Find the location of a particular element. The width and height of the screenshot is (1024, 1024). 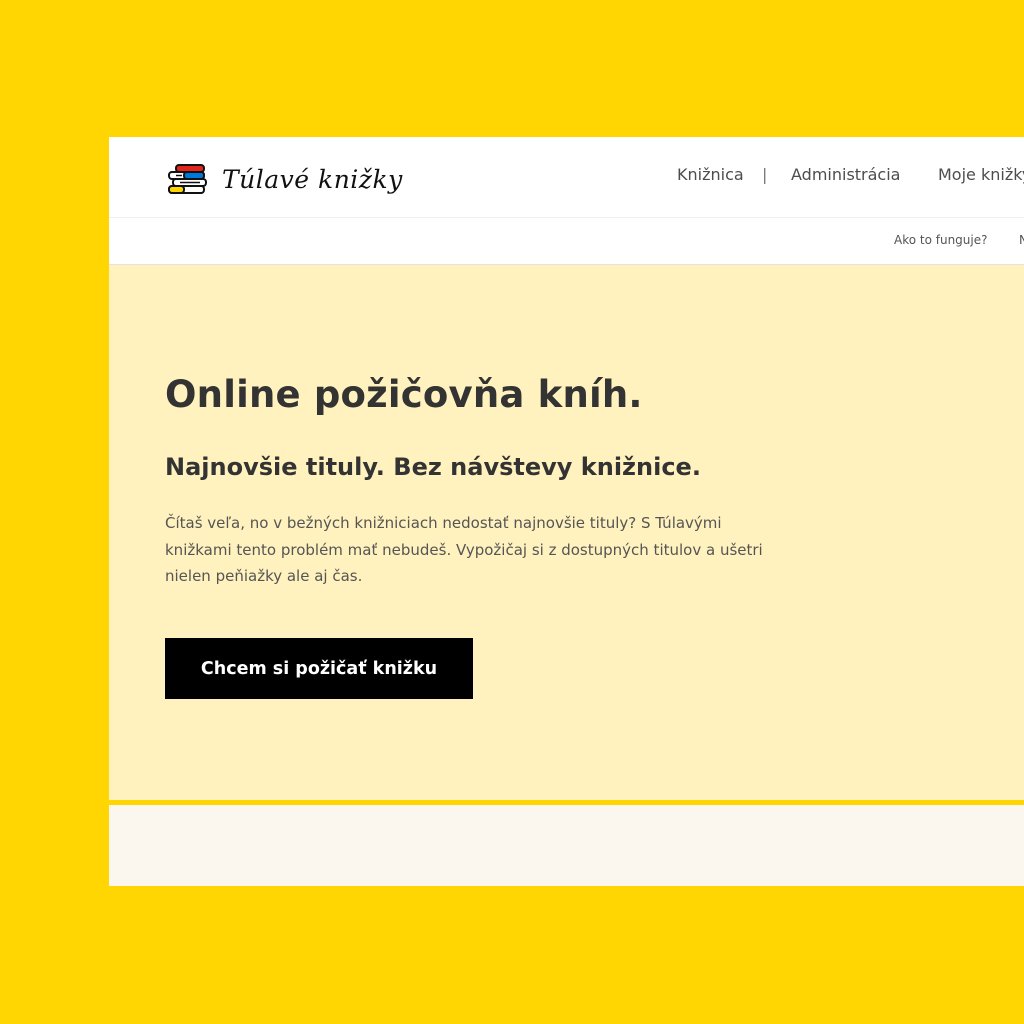

nav-item-moje-knizky: Moje knižky is located at coordinates (981, 174).